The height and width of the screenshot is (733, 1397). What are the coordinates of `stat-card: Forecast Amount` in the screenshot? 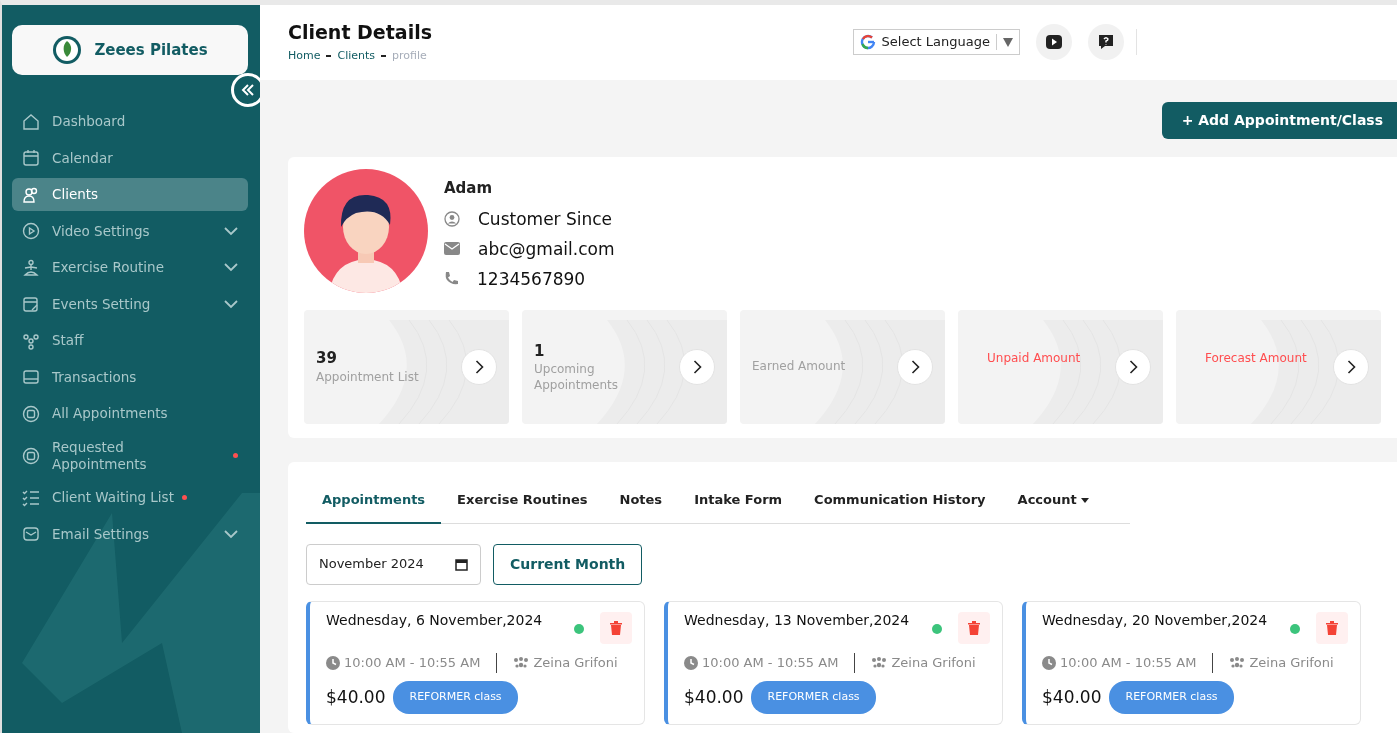 It's located at (1278, 366).